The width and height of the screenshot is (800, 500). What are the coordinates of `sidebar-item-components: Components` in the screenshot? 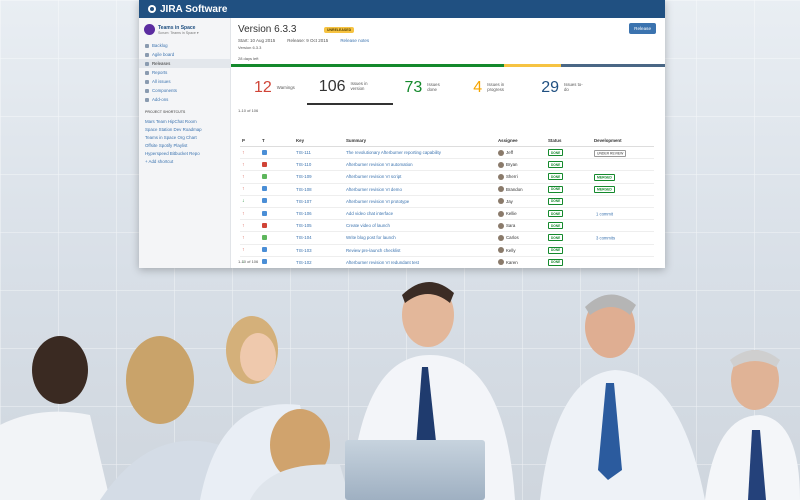 It's located at (184, 90).